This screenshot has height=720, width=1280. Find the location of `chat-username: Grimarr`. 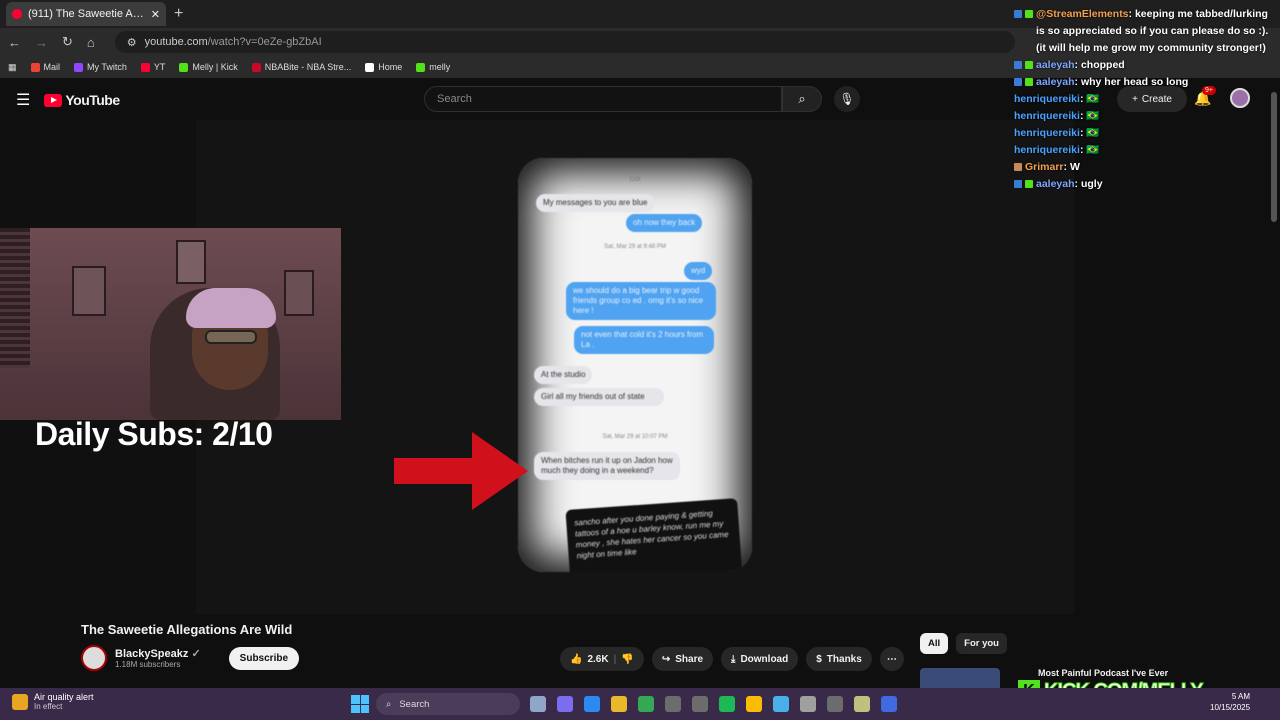

chat-username: Grimarr is located at coordinates (1044, 167).